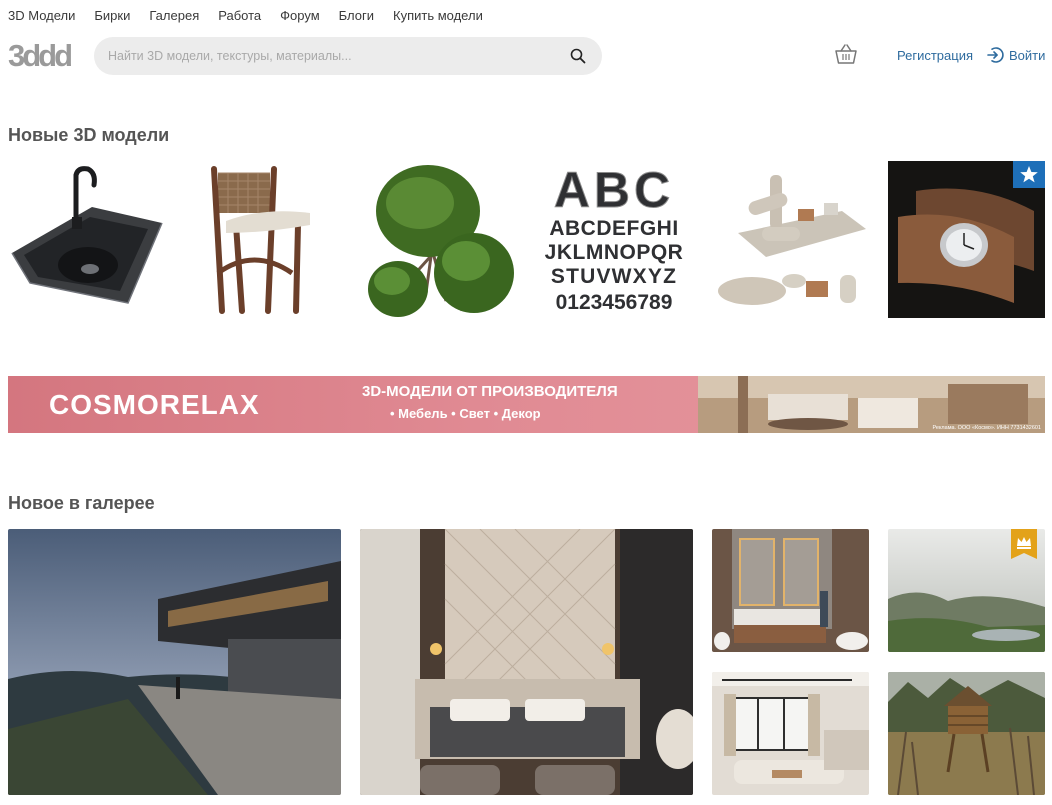  I want to click on login-icon, so click(995, 55).